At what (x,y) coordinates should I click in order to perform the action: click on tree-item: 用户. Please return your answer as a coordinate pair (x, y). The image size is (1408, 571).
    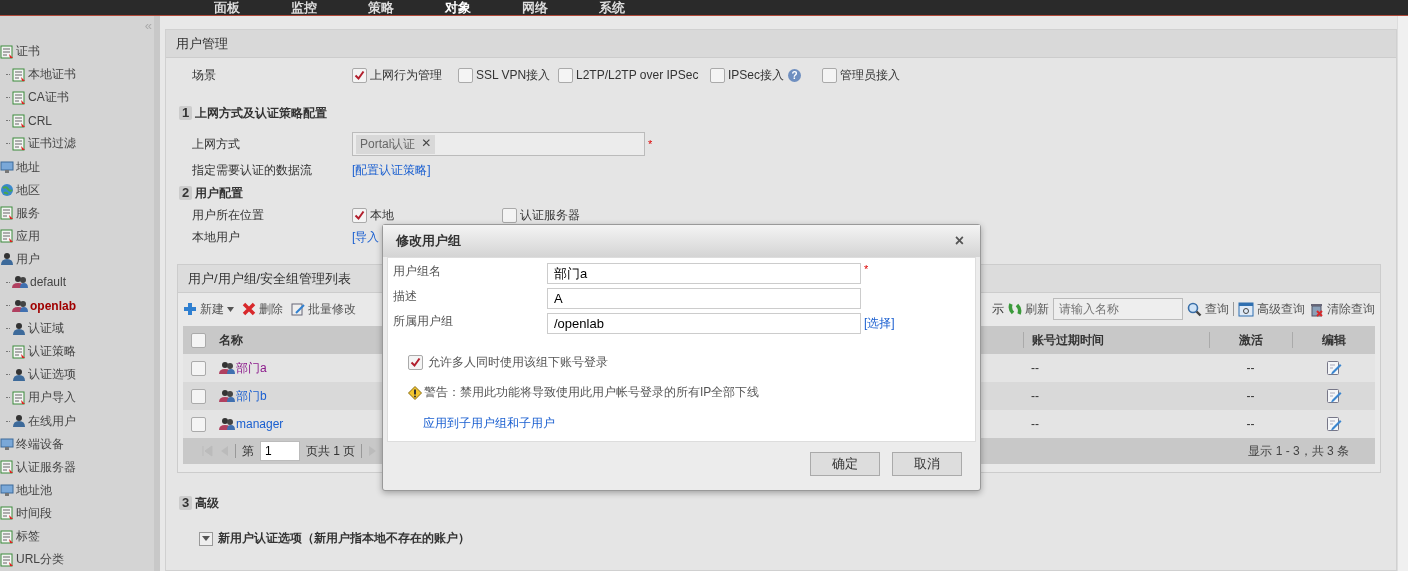
    Looking at the image, I should click on (77, 259).